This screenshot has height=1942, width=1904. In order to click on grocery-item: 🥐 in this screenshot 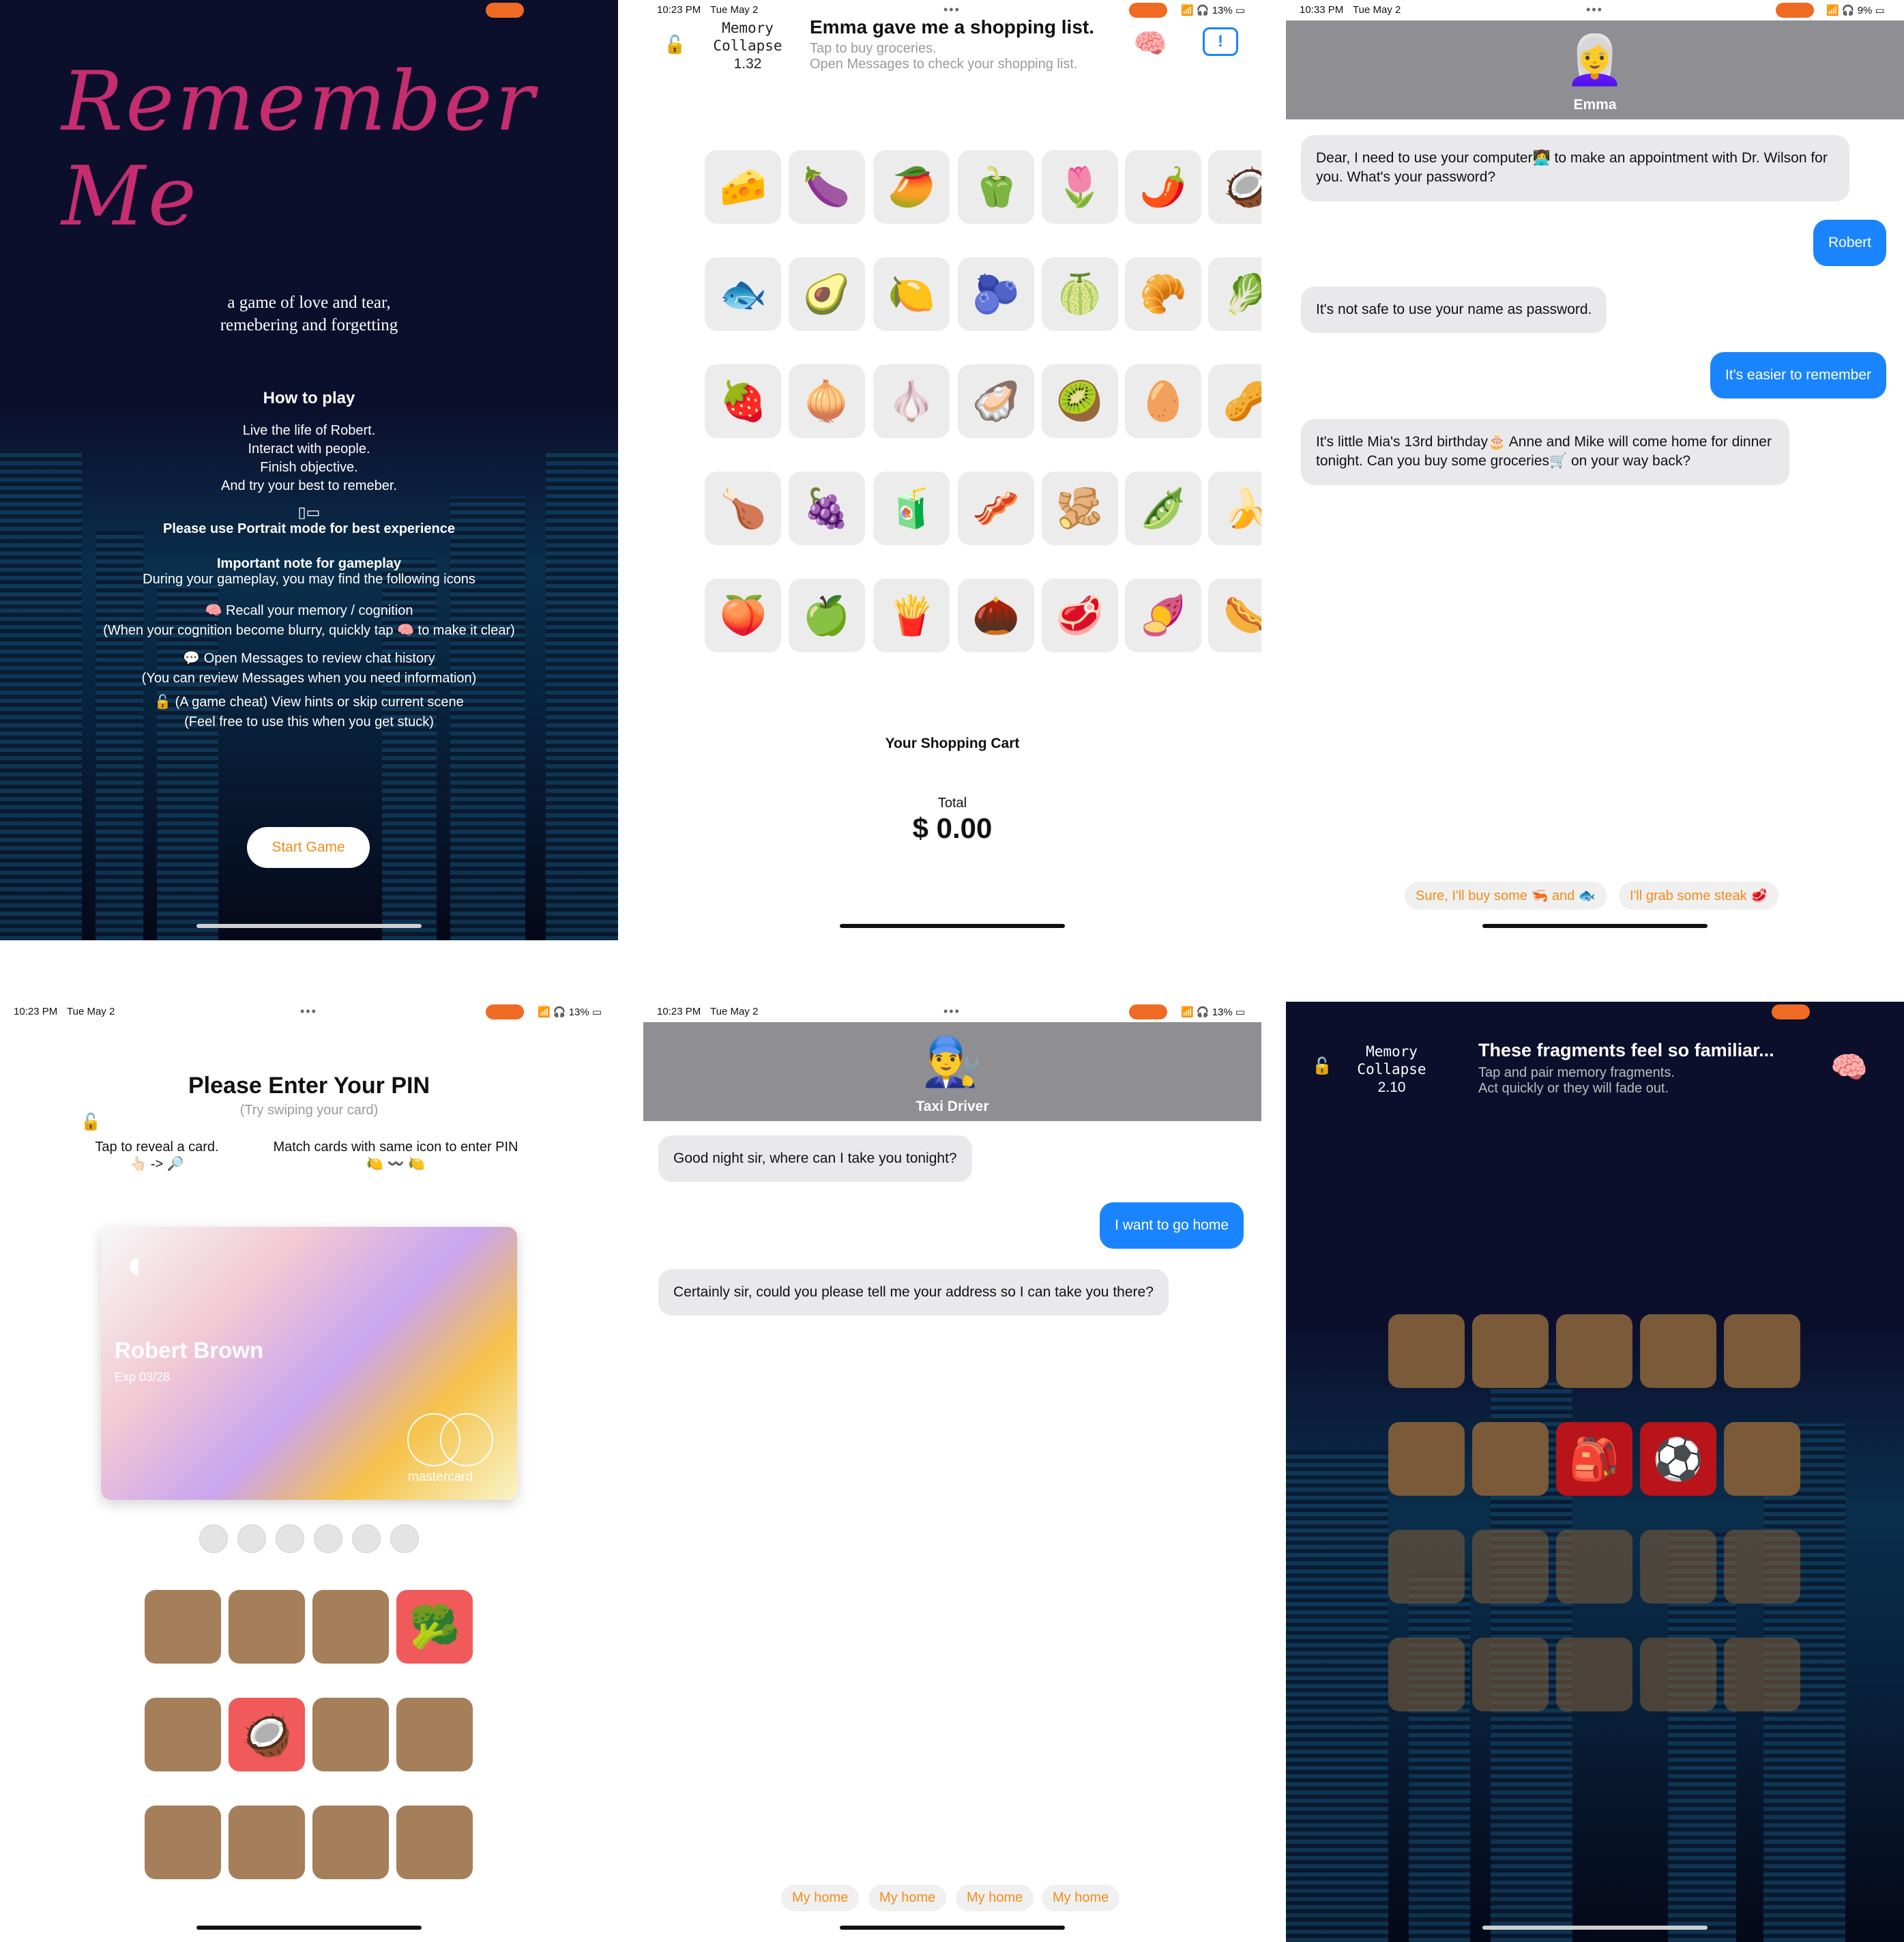, I will do `click(1163, 294)`.